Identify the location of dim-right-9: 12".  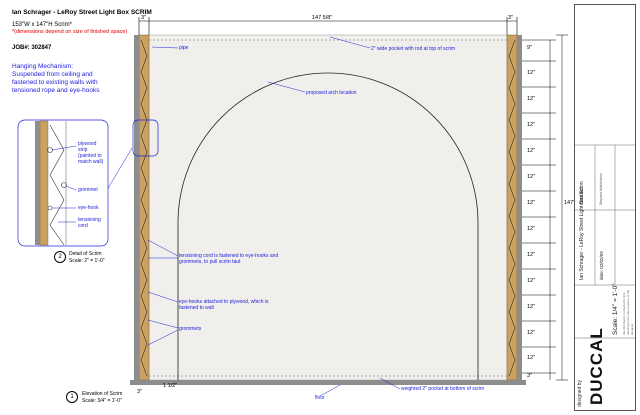
(531, 281).